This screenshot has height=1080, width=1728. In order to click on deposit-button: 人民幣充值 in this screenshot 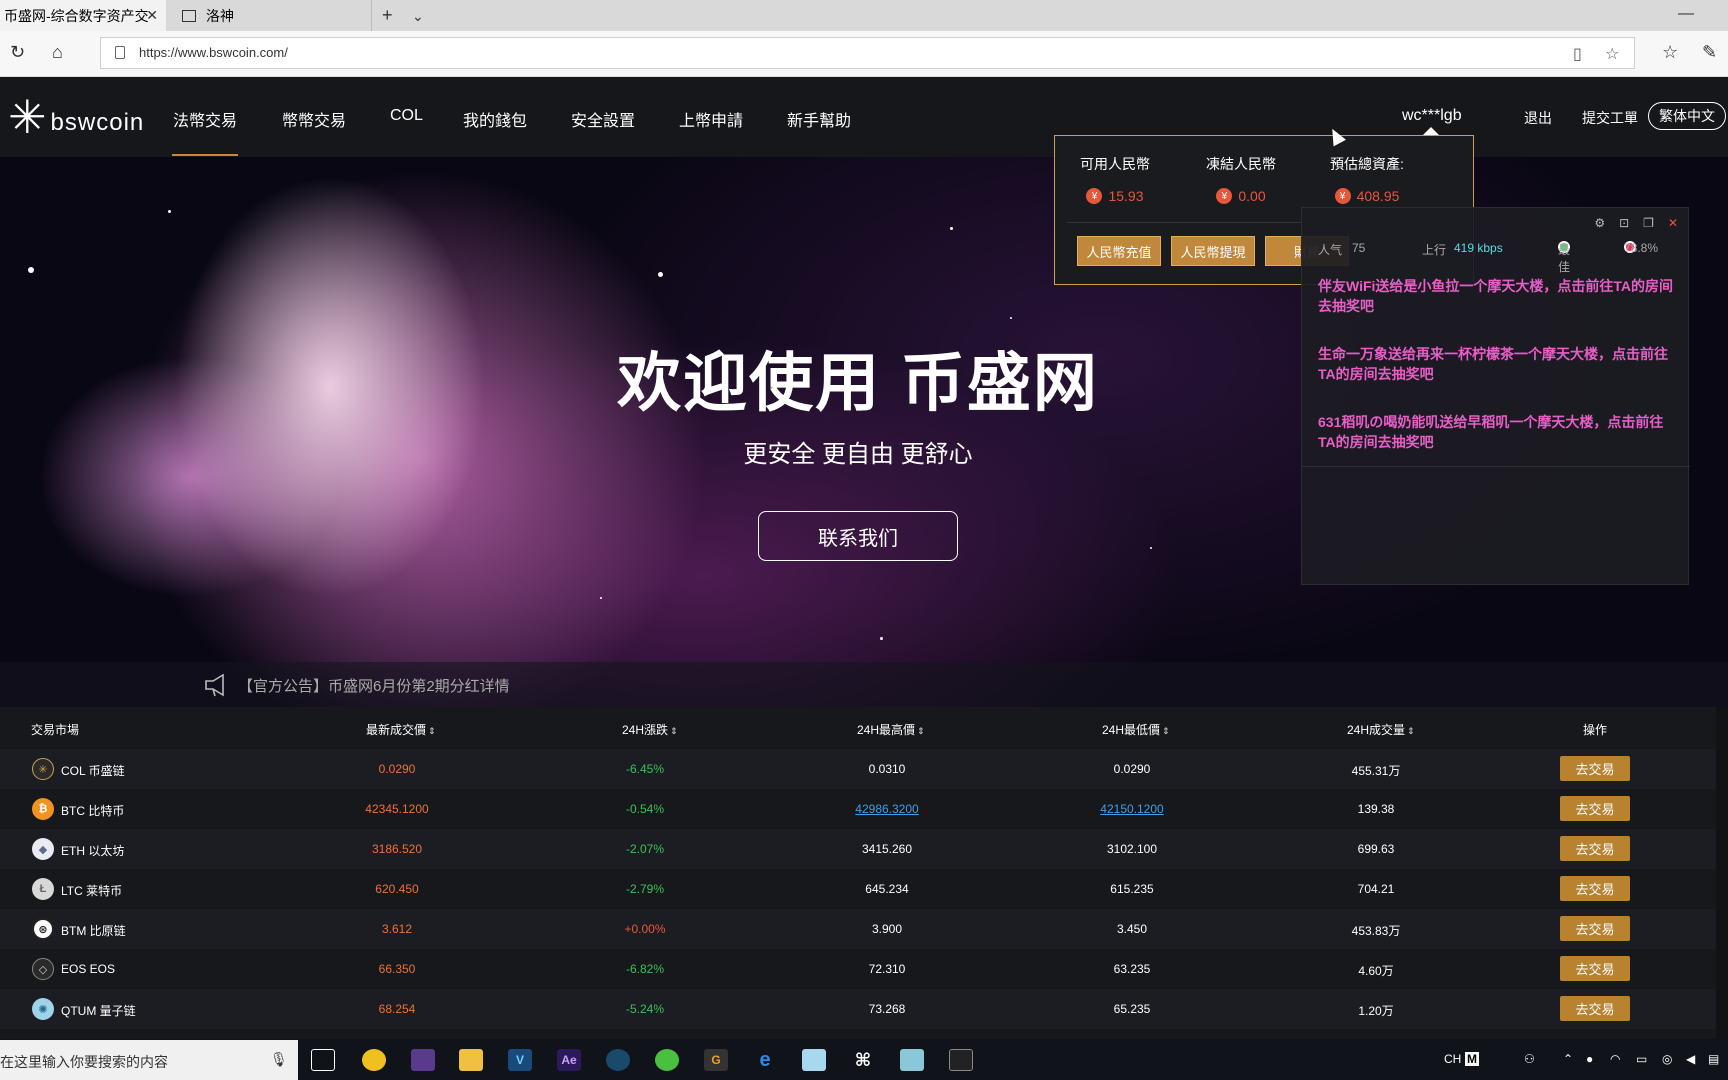, I will do `click(1119, 251)`.